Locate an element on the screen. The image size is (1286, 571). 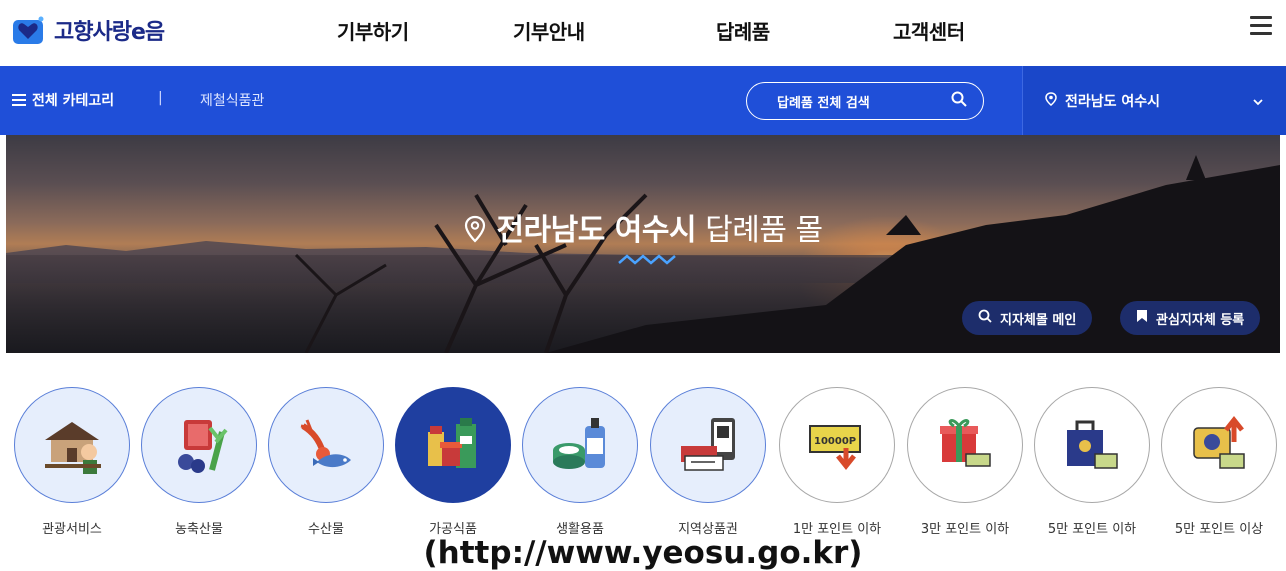
nav-customer-center: 고객센터 is located at coordinates (929, 30).